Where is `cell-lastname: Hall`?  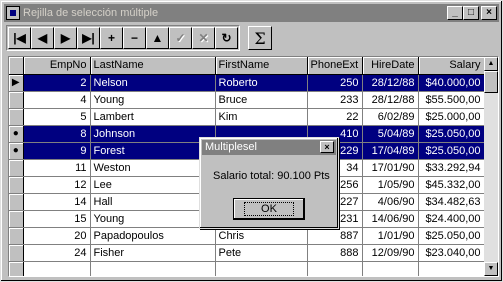 cell-lastname: Hall is located at coordinates (153, 202).